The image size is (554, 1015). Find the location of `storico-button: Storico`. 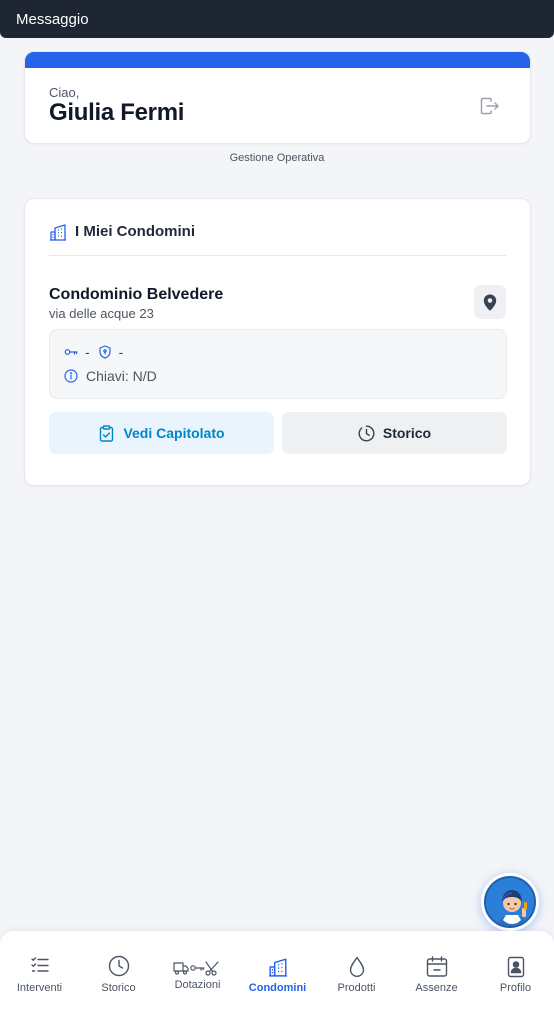

storico-button: Storico is located at coordinates (394, 433).